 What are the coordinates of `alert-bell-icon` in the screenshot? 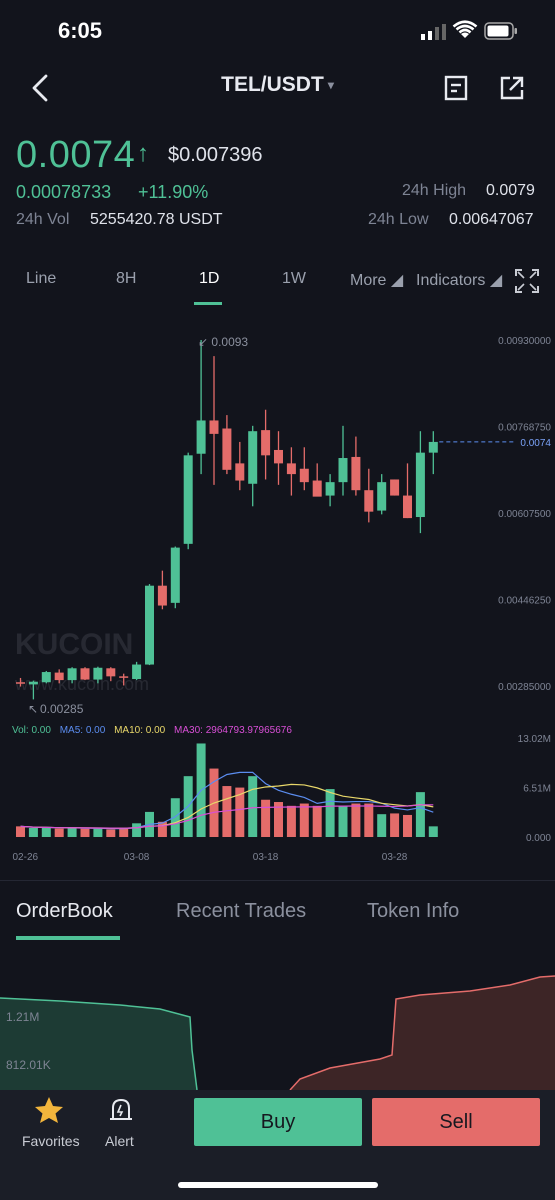 It's located at (121, 1110).